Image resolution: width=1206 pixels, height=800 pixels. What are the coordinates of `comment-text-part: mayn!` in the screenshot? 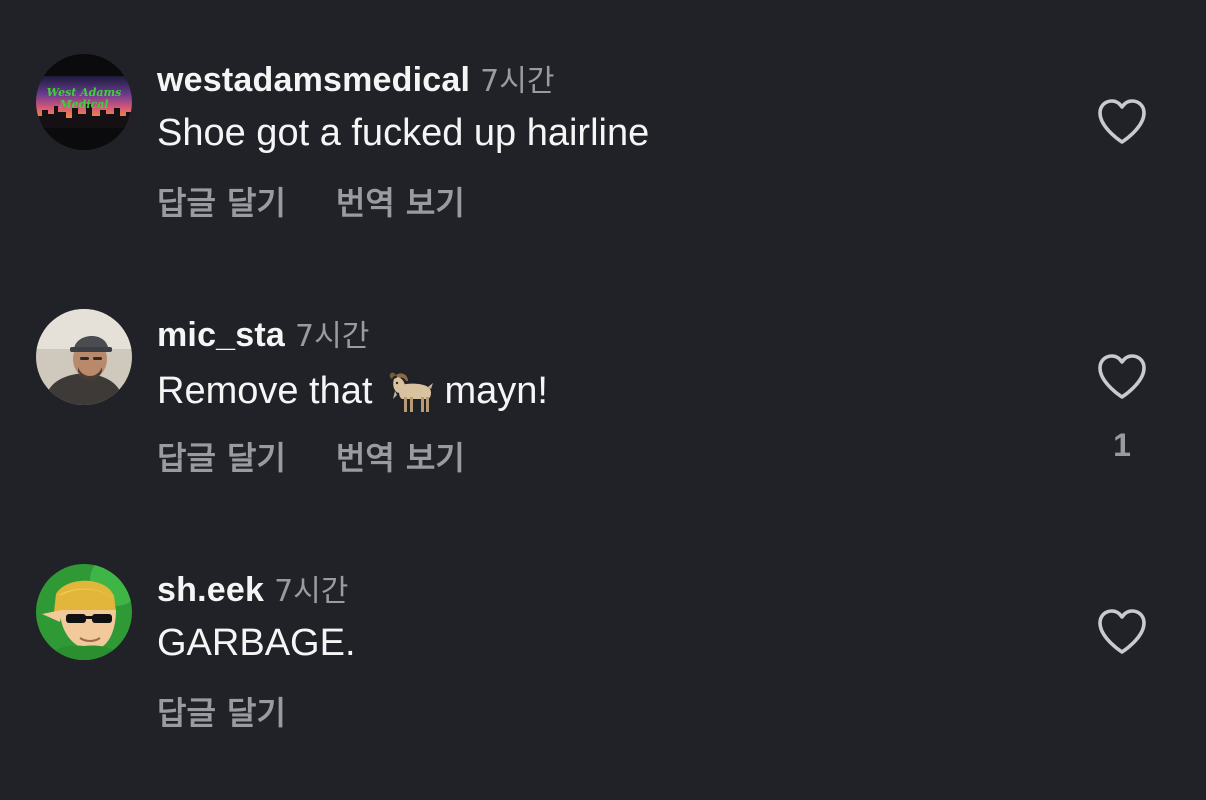 It's located at (496, 390).